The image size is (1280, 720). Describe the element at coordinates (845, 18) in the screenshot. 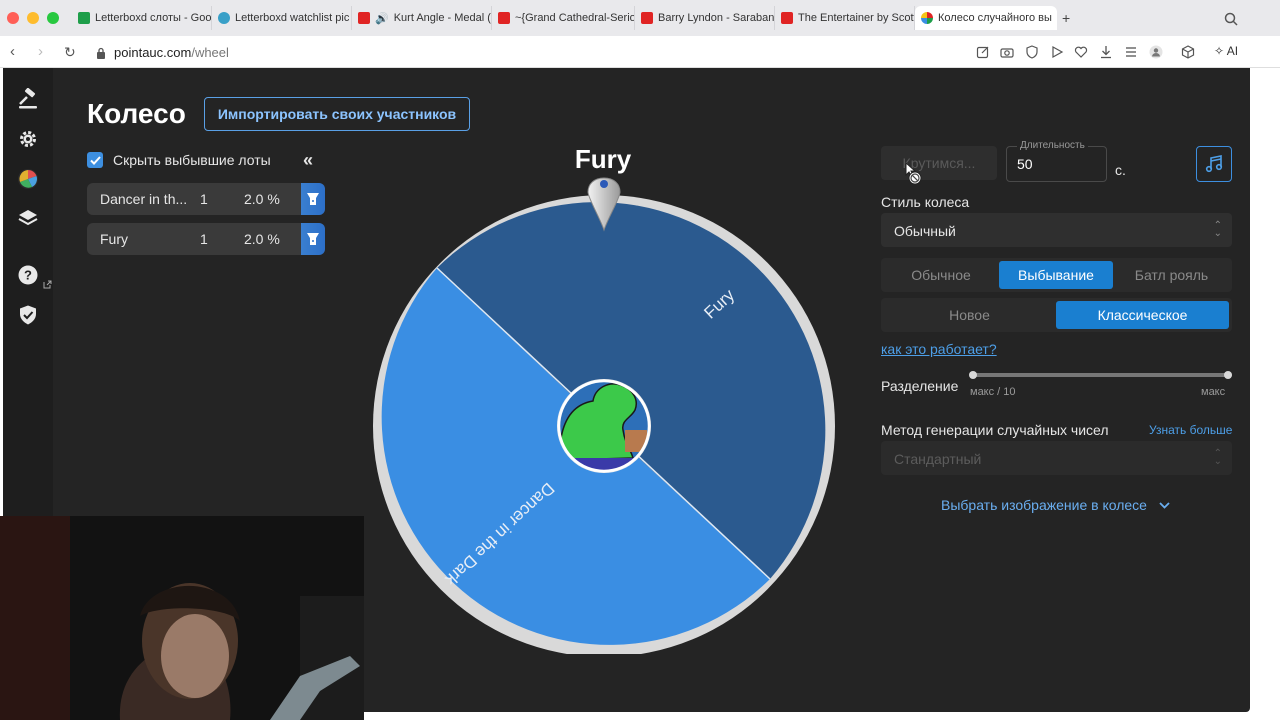

I see `browser-tab: The Entertainer by Scott` at that location.